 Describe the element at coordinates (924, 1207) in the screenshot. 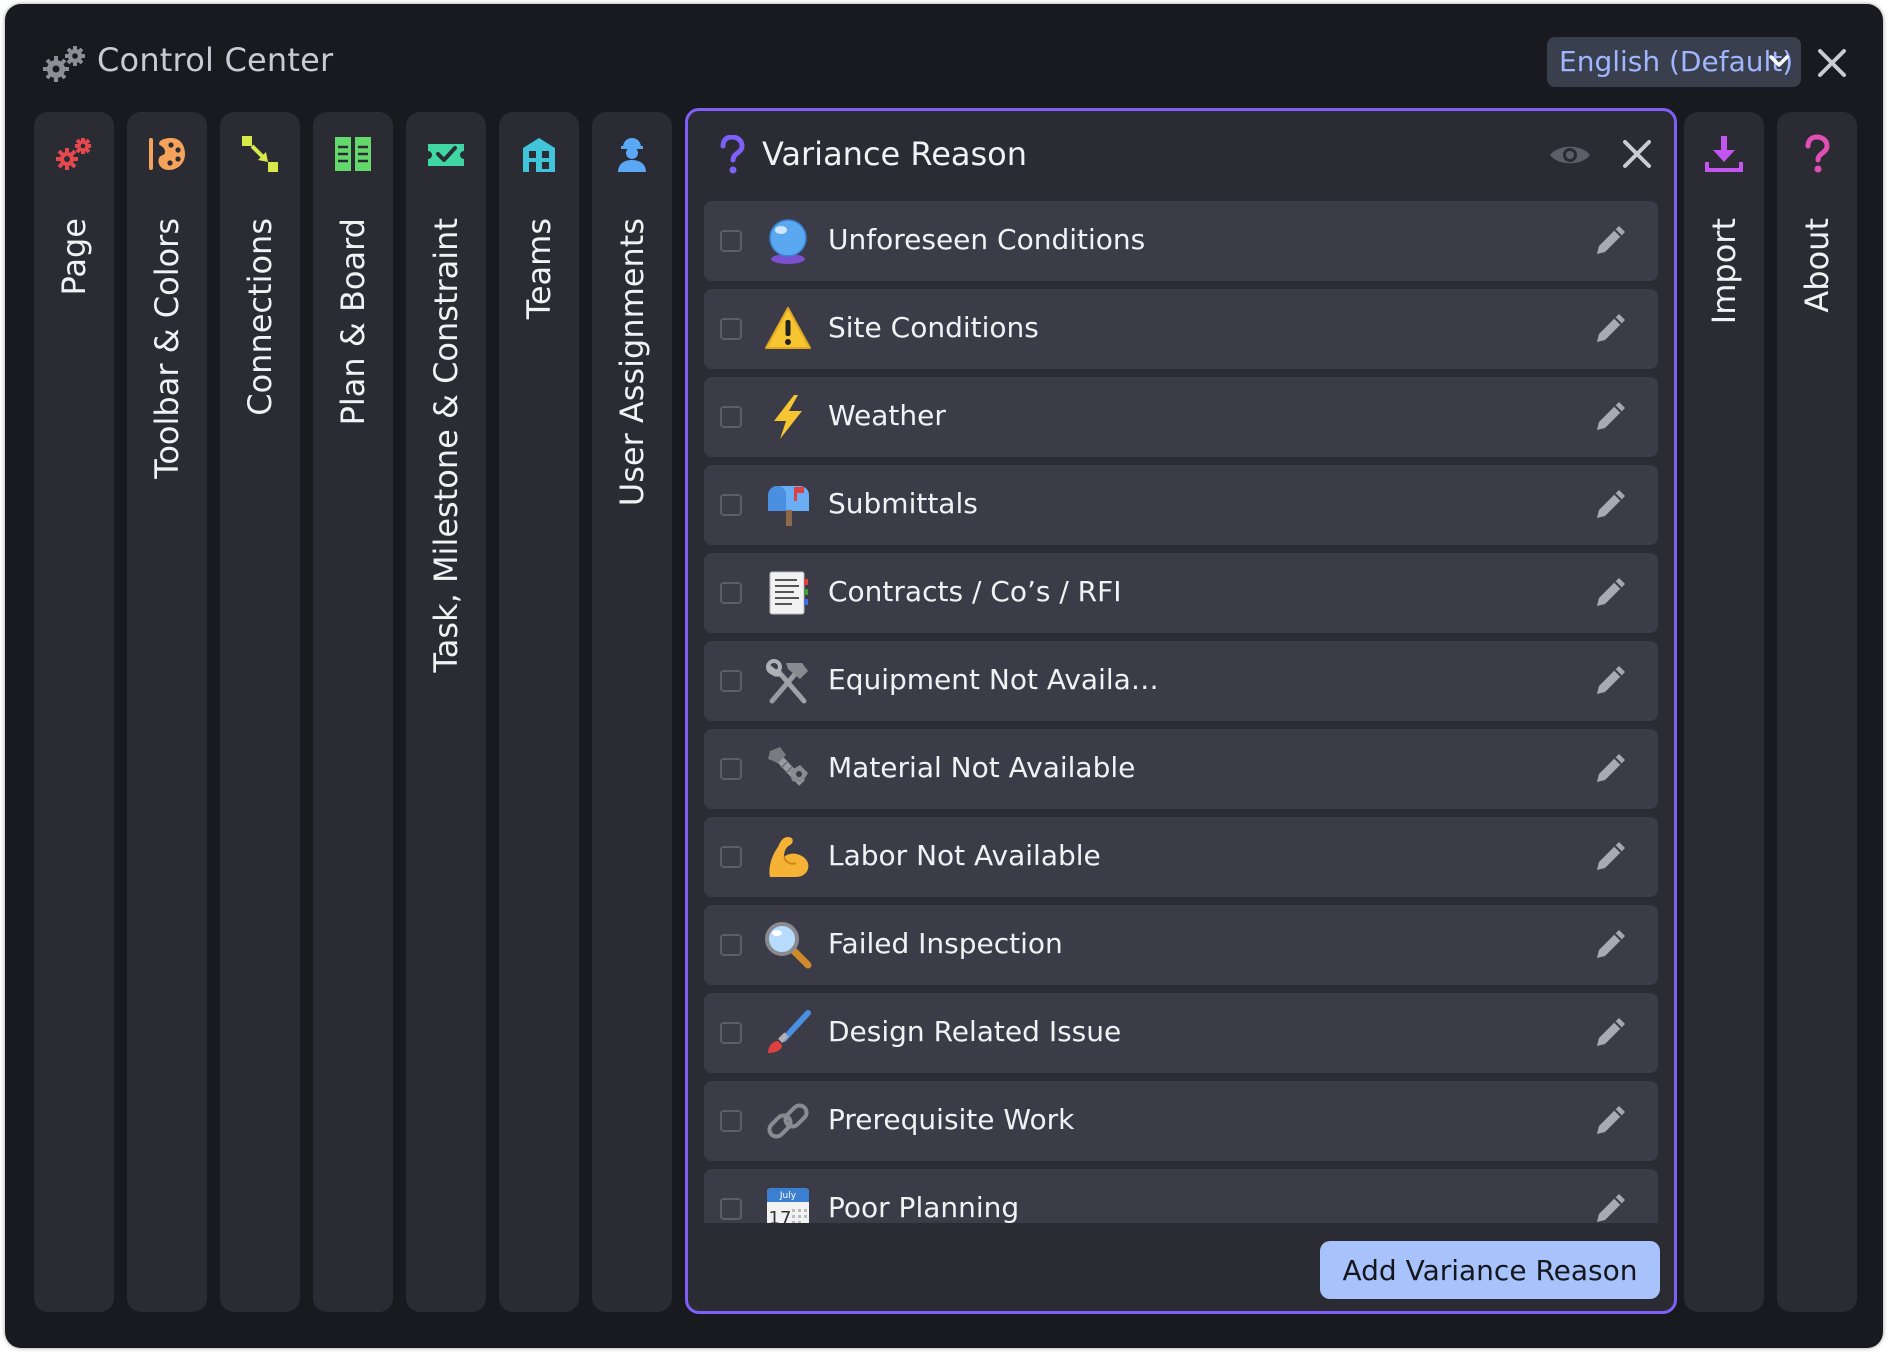

I see `row-label: Poor Planning` at that location.